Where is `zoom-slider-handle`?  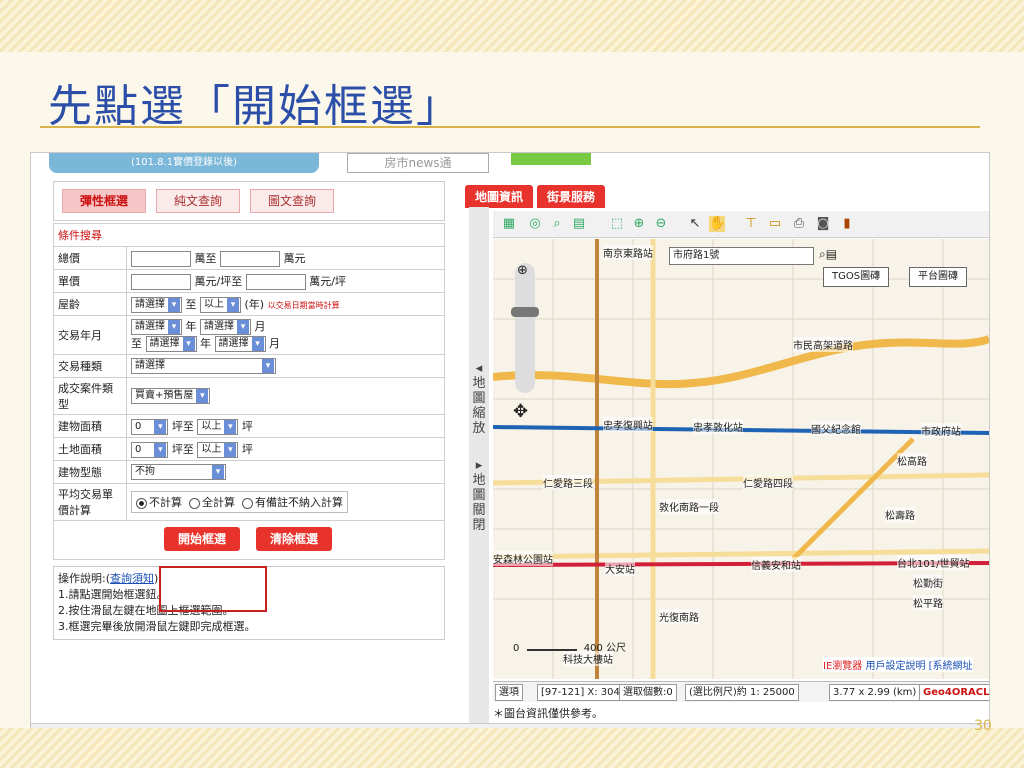 zoom-slider-handle is located at coordinates (525, 312).